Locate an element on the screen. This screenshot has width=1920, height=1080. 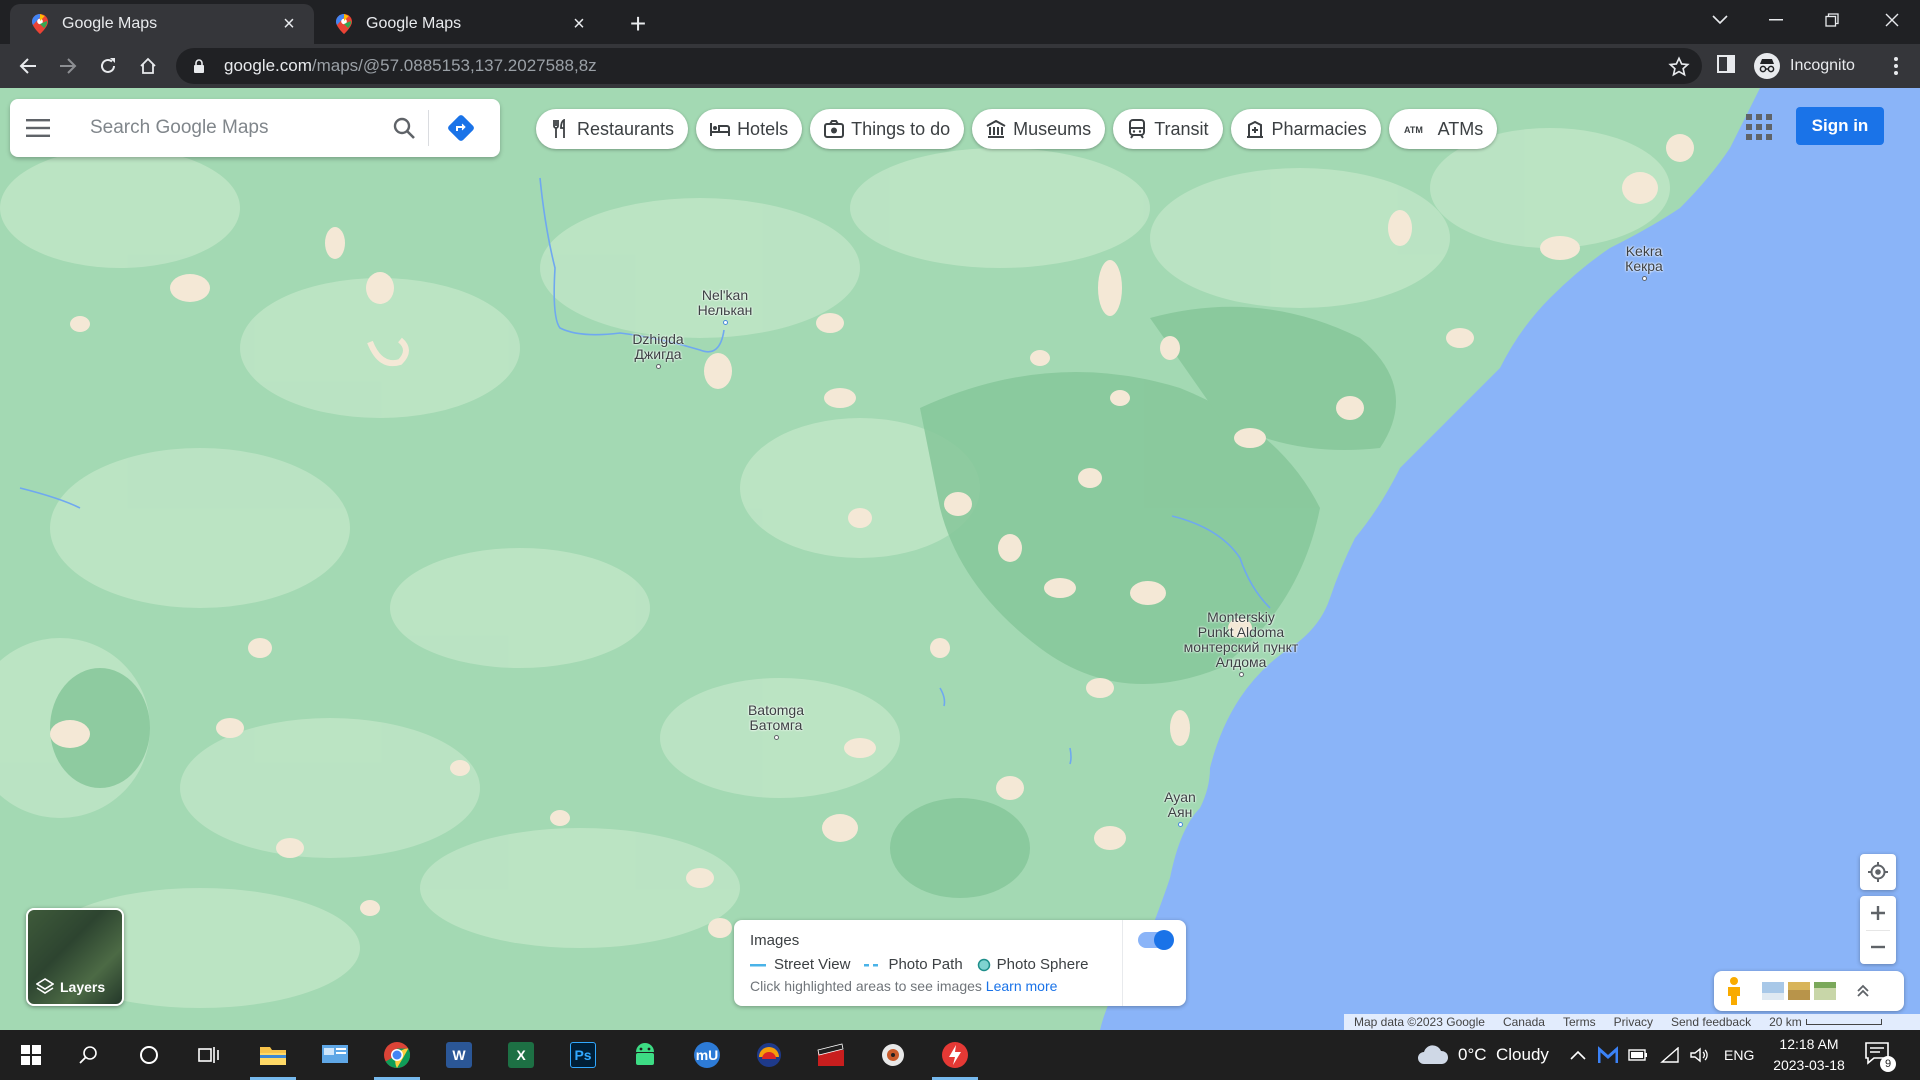
cortana-button is located at coordinates (149, 1055).